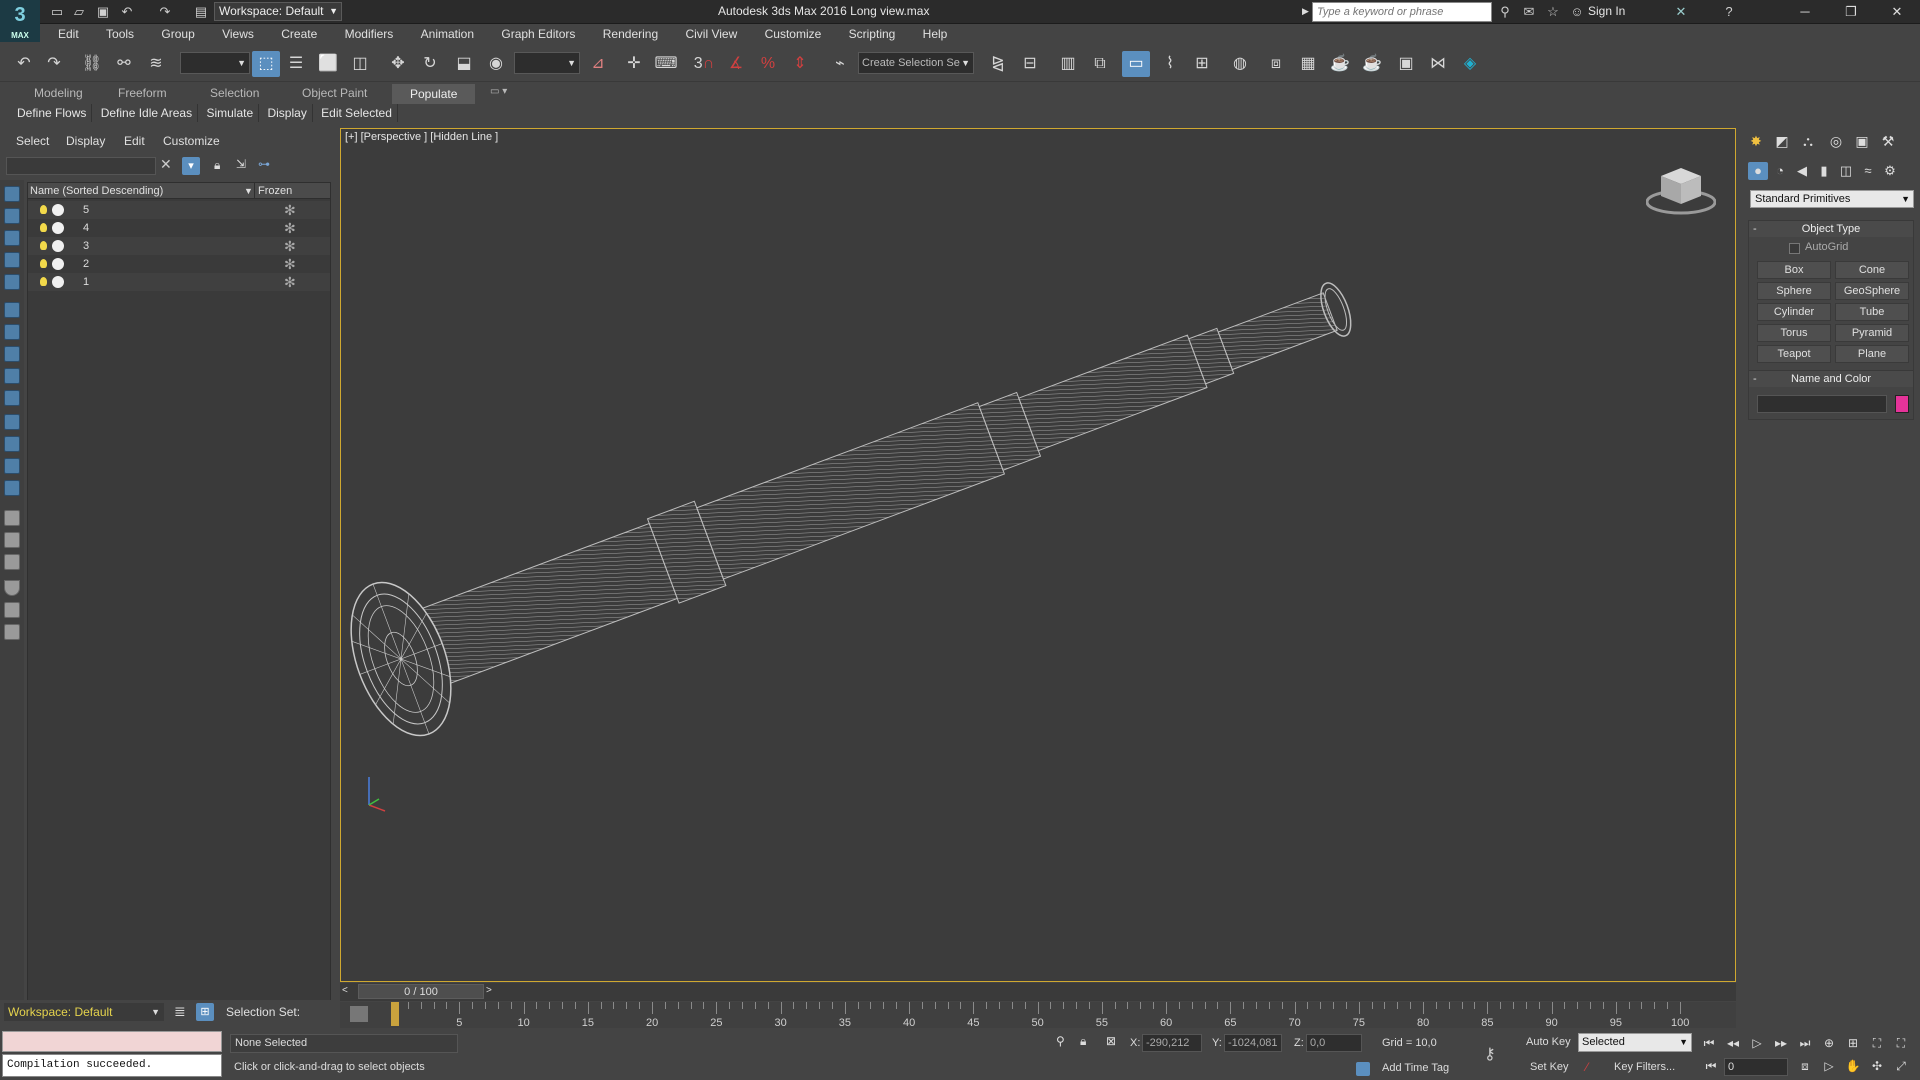 This screenshot has width=1920, height=1080. What do you see at coordinates (81, 166) in the screenshot?
I see `explorer-find-input` at bounding box center [81, 166].